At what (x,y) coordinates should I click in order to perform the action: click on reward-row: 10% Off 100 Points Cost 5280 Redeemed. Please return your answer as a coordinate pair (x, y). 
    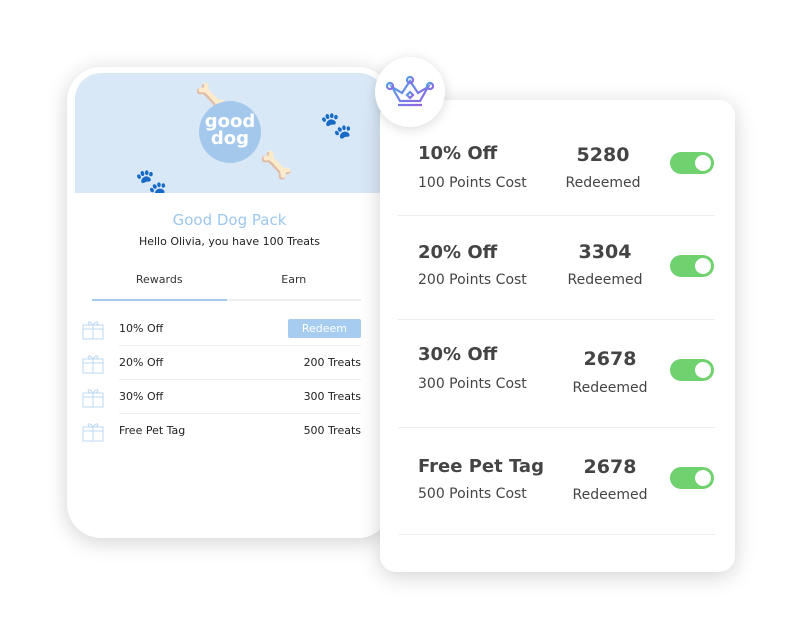
    Looking at the image, I should click on (556, 163).